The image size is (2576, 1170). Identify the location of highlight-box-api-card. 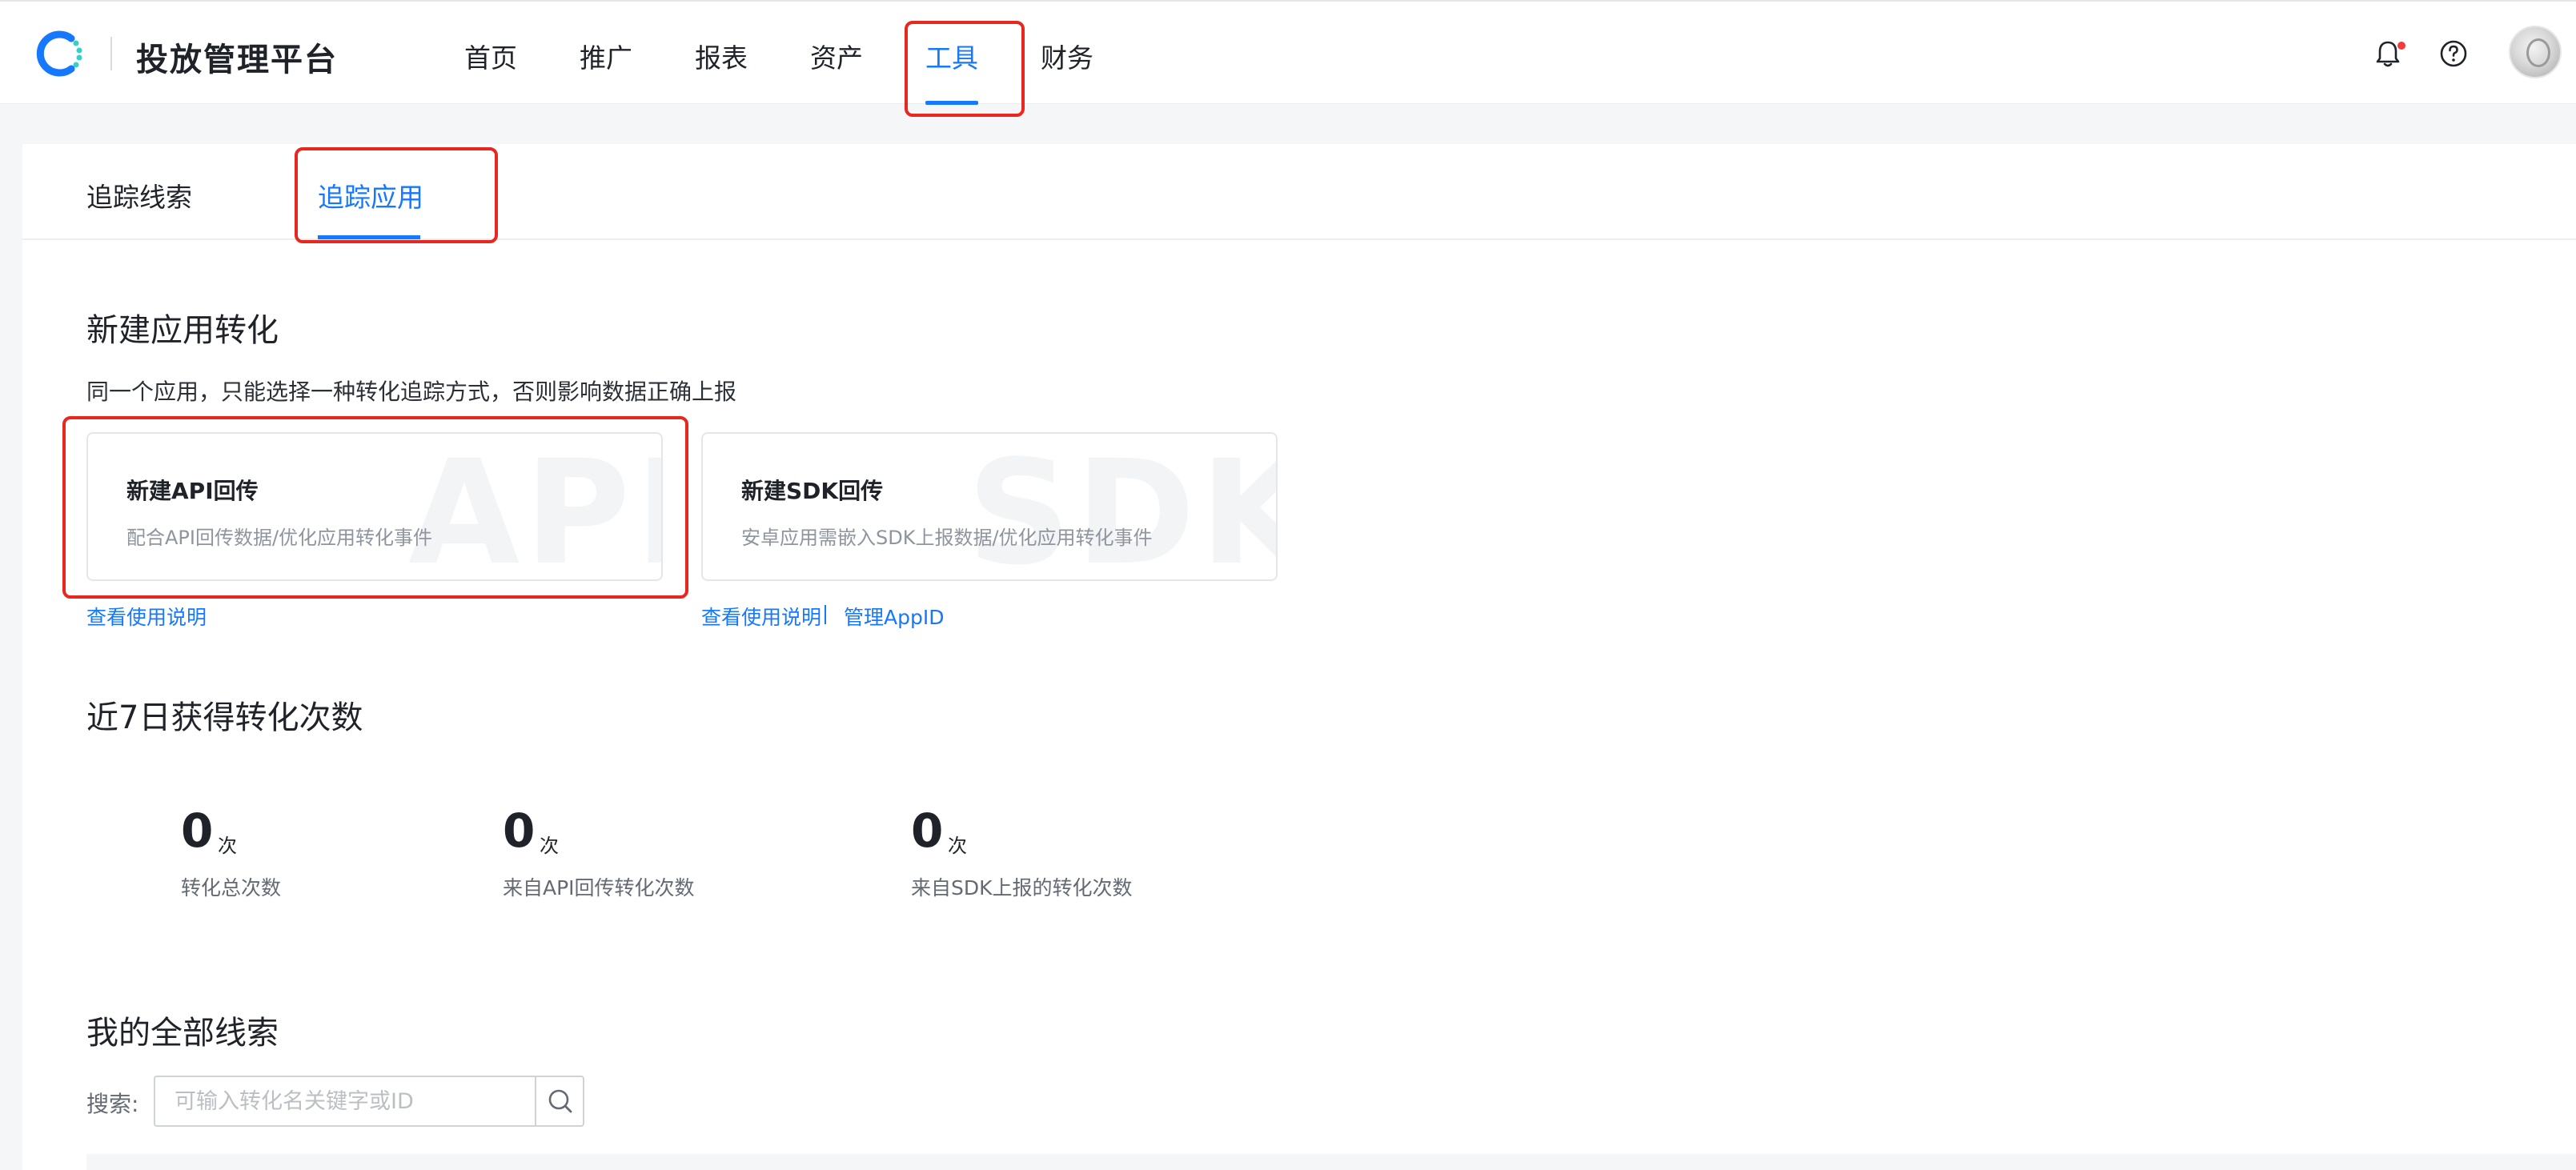
(375, 507).